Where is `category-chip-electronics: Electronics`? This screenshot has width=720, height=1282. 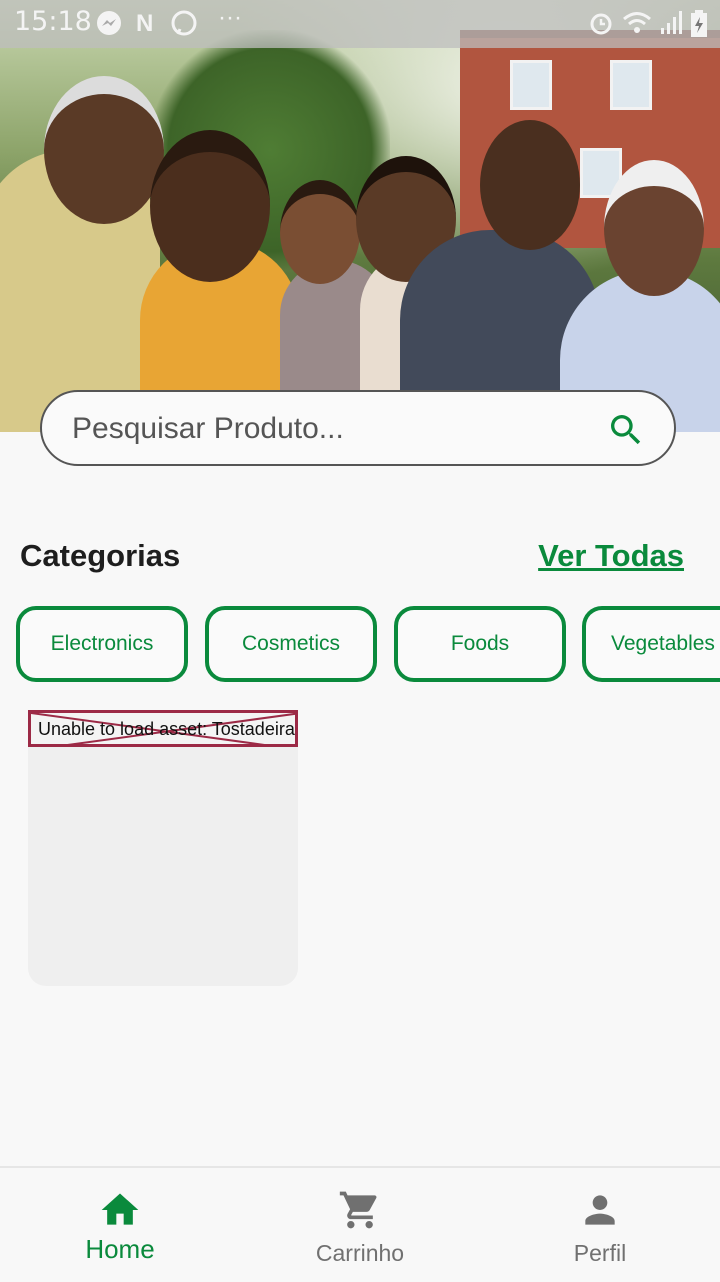 category-chip-electronics: Electronics is located at coordinates (102, 644).